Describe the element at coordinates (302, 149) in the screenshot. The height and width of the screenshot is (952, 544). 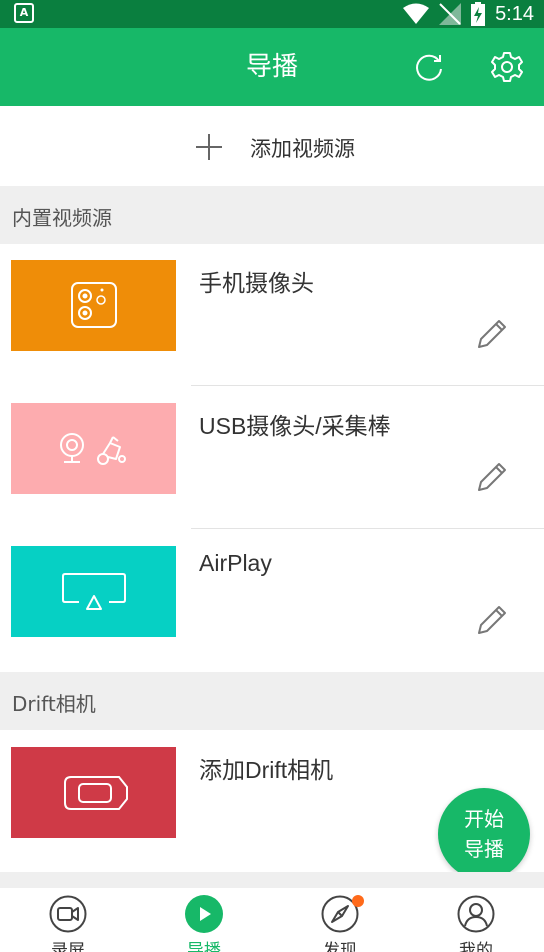
I see `add-source-label: 添加视频源` at that location.